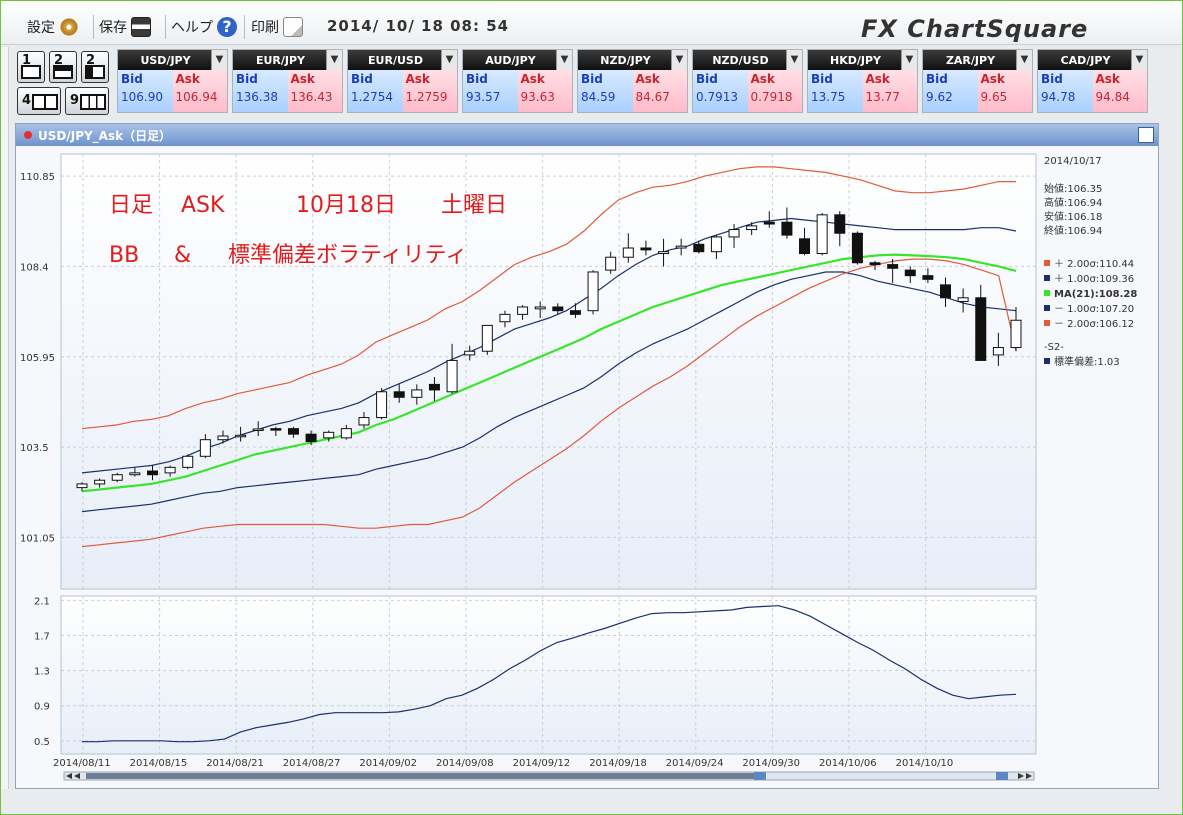  What do you see at coordinates (828, 97) in the screenshot?
I see `bid-value: 13.75` at bounding box center [828, 97].